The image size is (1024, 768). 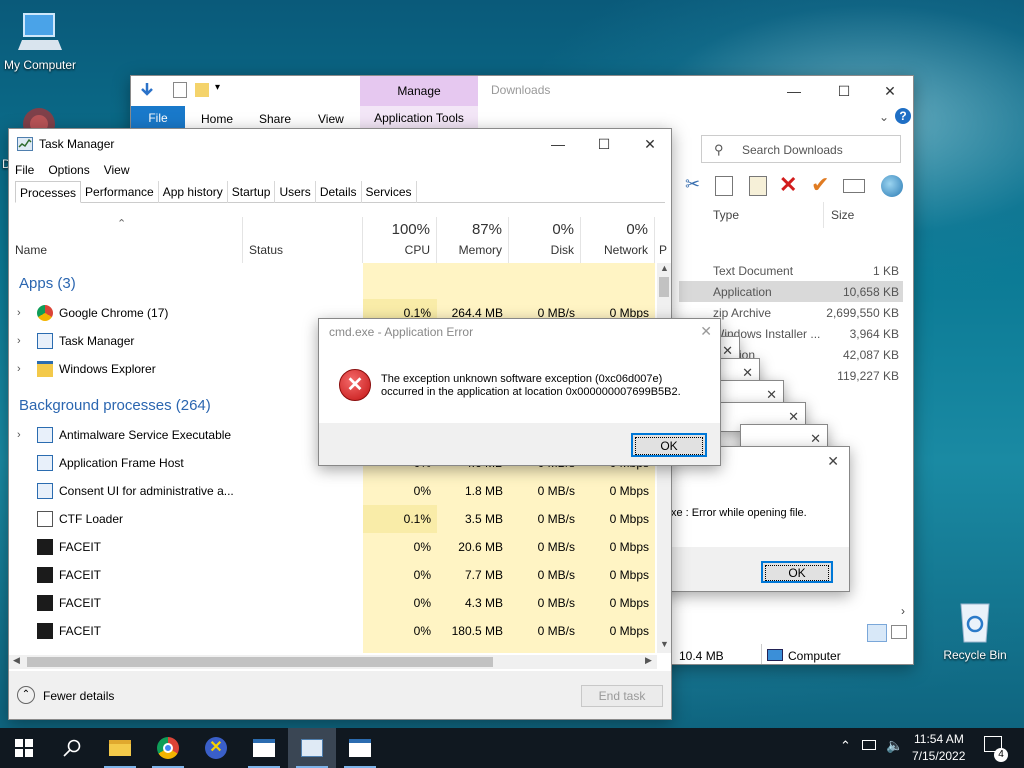 What do you see at coordinates (892, 186) in the screenshot?
I see `properties-globe-icon` at bounding box center [892, 186].